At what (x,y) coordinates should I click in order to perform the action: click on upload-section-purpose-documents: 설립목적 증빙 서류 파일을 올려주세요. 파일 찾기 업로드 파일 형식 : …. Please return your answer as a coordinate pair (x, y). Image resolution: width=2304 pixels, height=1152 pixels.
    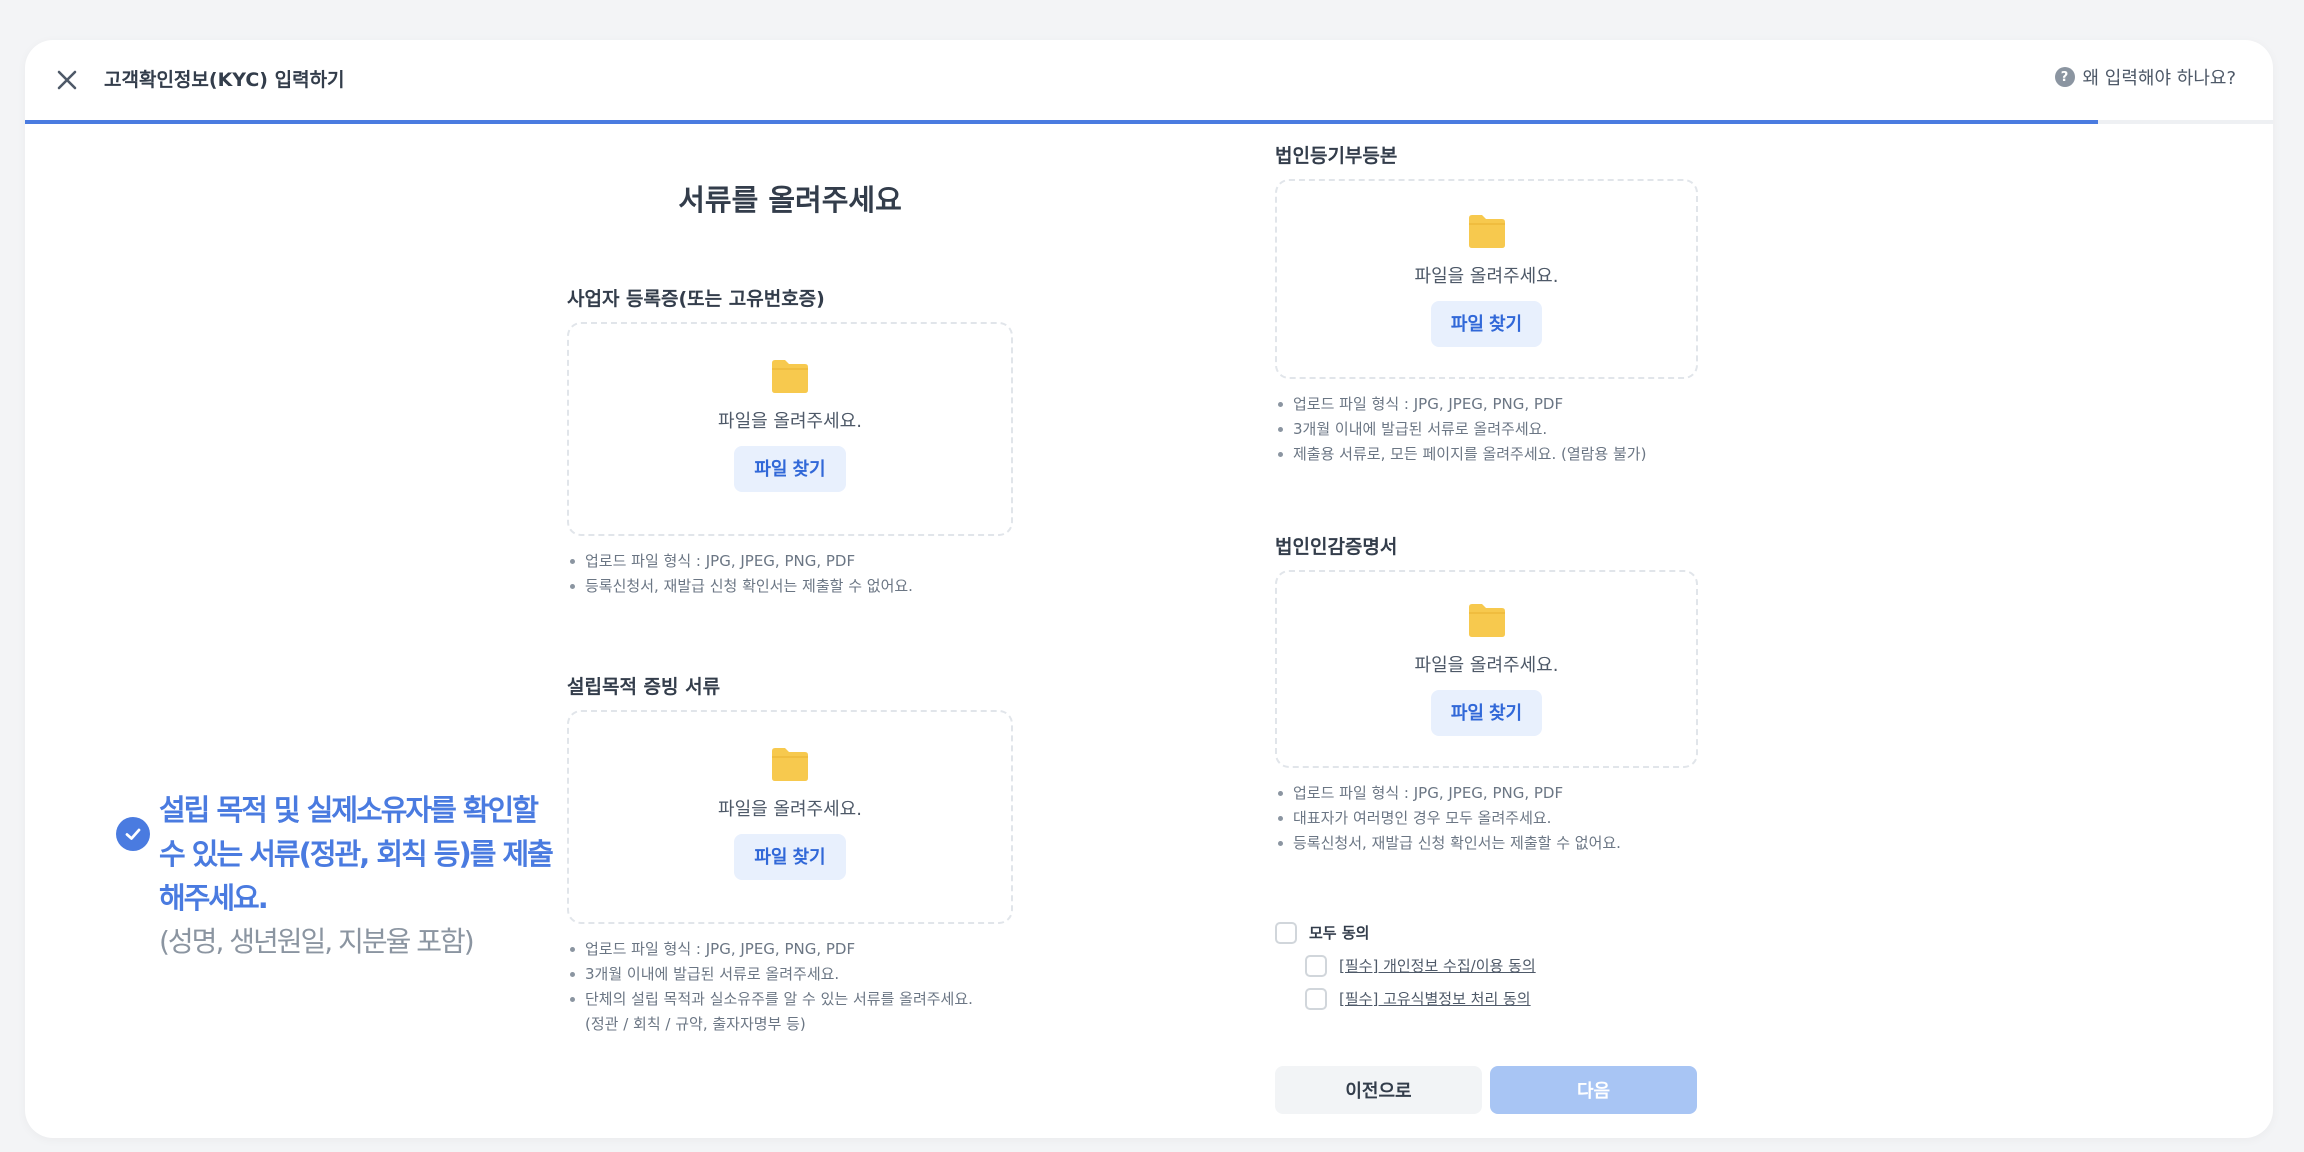
    Looking at the image, I should click on (790, 854).